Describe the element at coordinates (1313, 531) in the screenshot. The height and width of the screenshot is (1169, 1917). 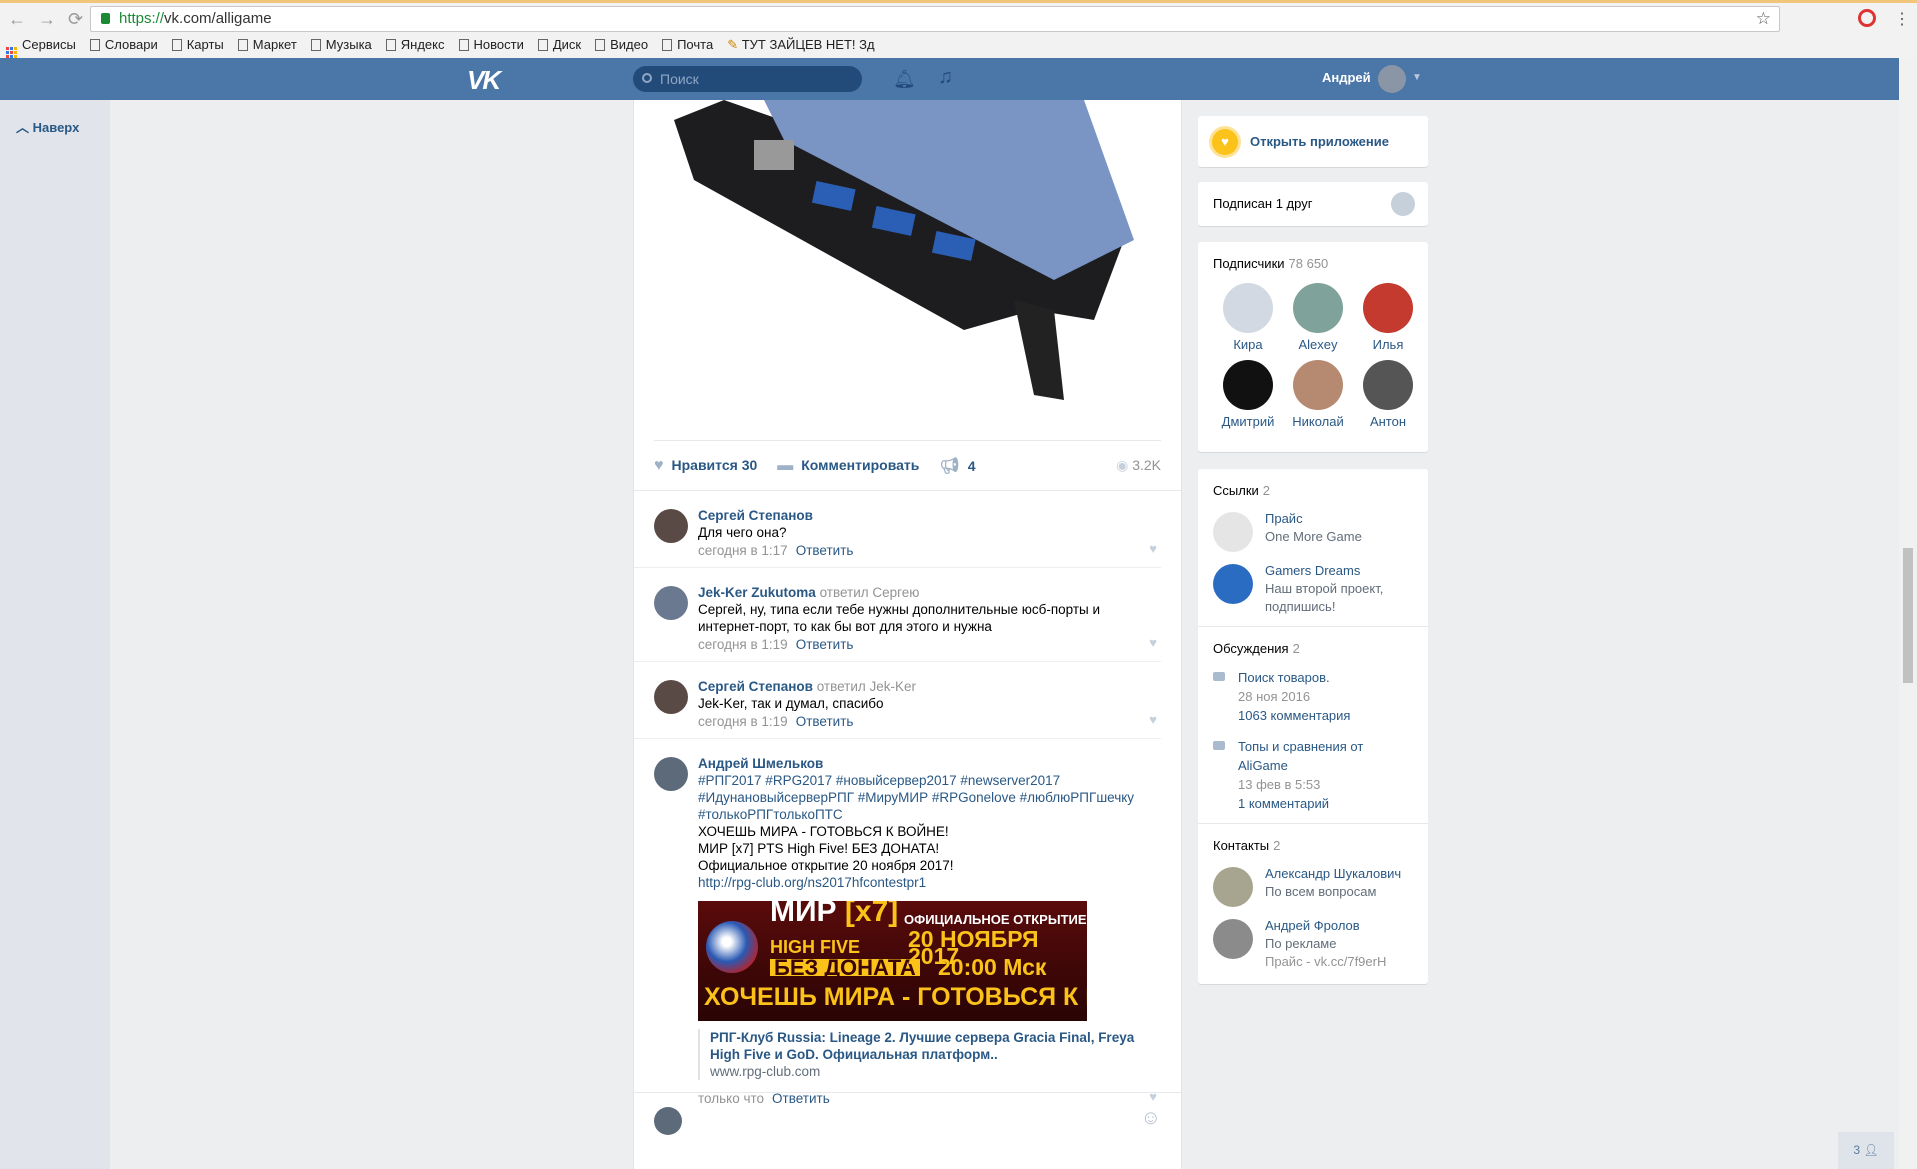
I see `link-item: Прайс One More Game` at that location.